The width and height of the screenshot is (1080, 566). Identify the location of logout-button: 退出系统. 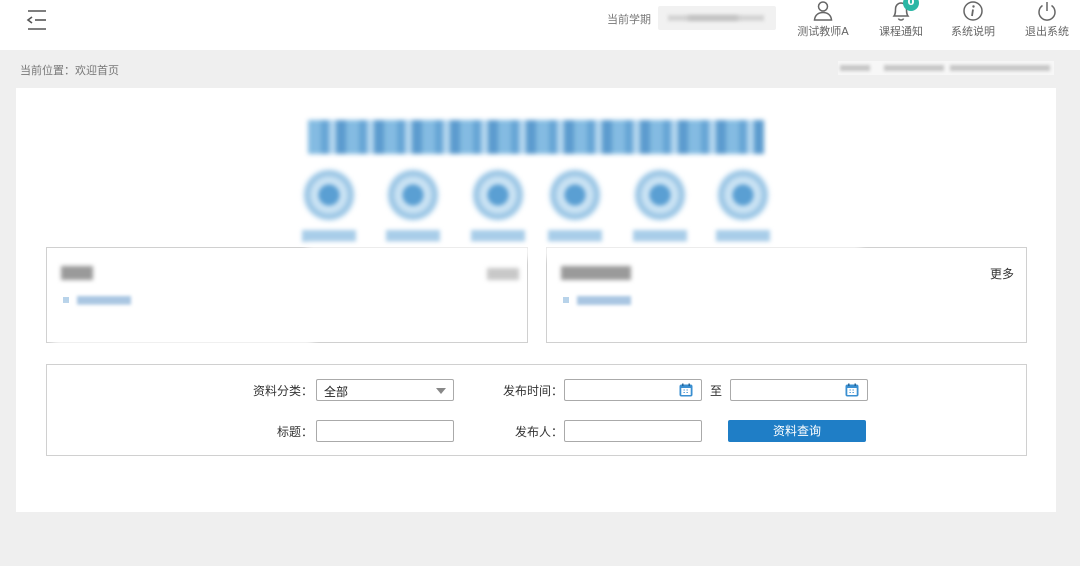
(1044, 23).